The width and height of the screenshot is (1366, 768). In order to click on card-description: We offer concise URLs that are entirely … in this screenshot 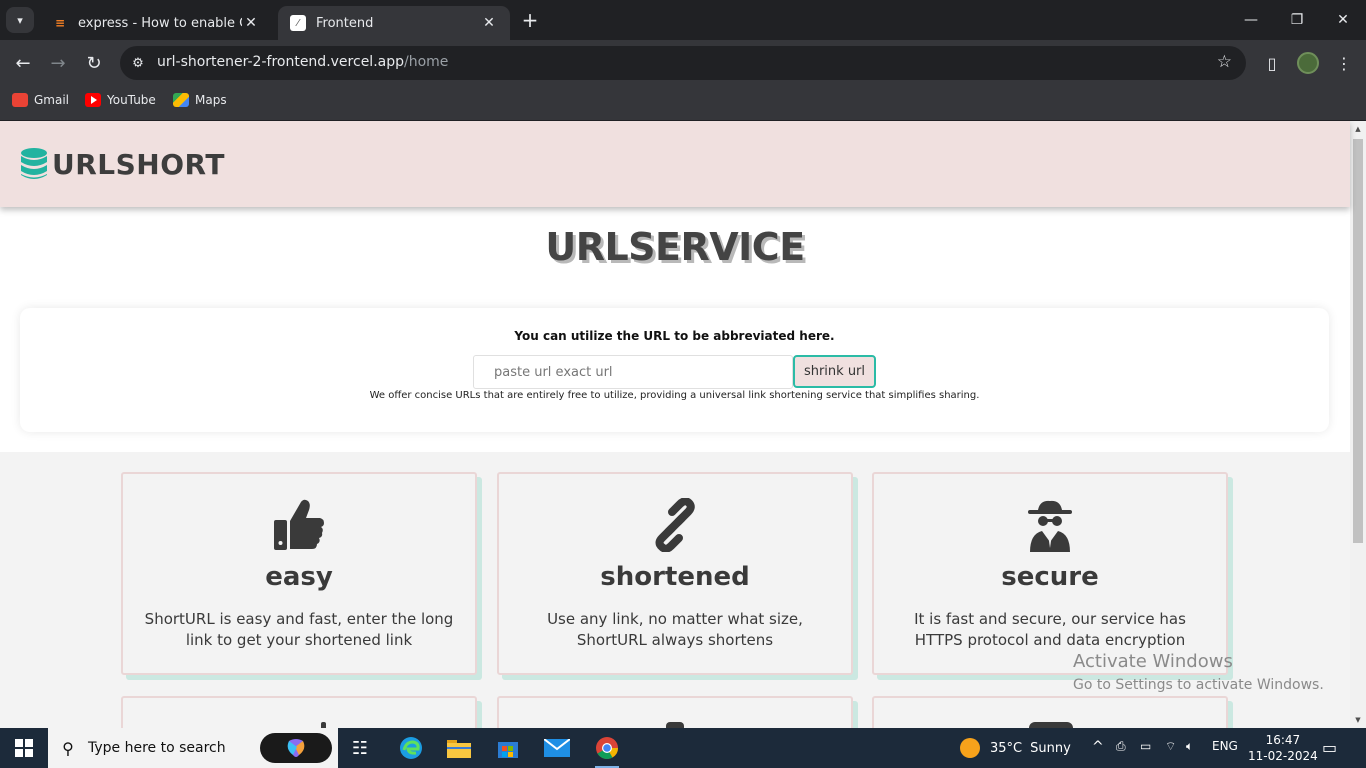, I will do `click(674, 395)`.